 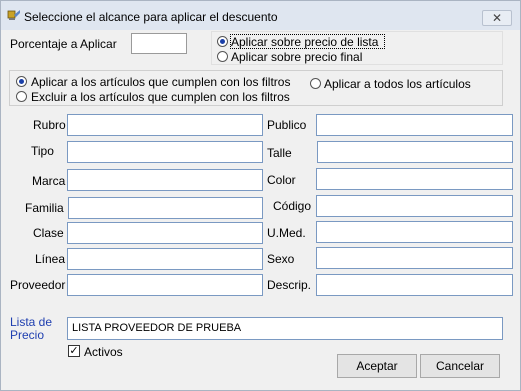 What do you see at coordinates (414, 232) in the screenshot?
I see `umed-input` at bounding box center [414, 232].